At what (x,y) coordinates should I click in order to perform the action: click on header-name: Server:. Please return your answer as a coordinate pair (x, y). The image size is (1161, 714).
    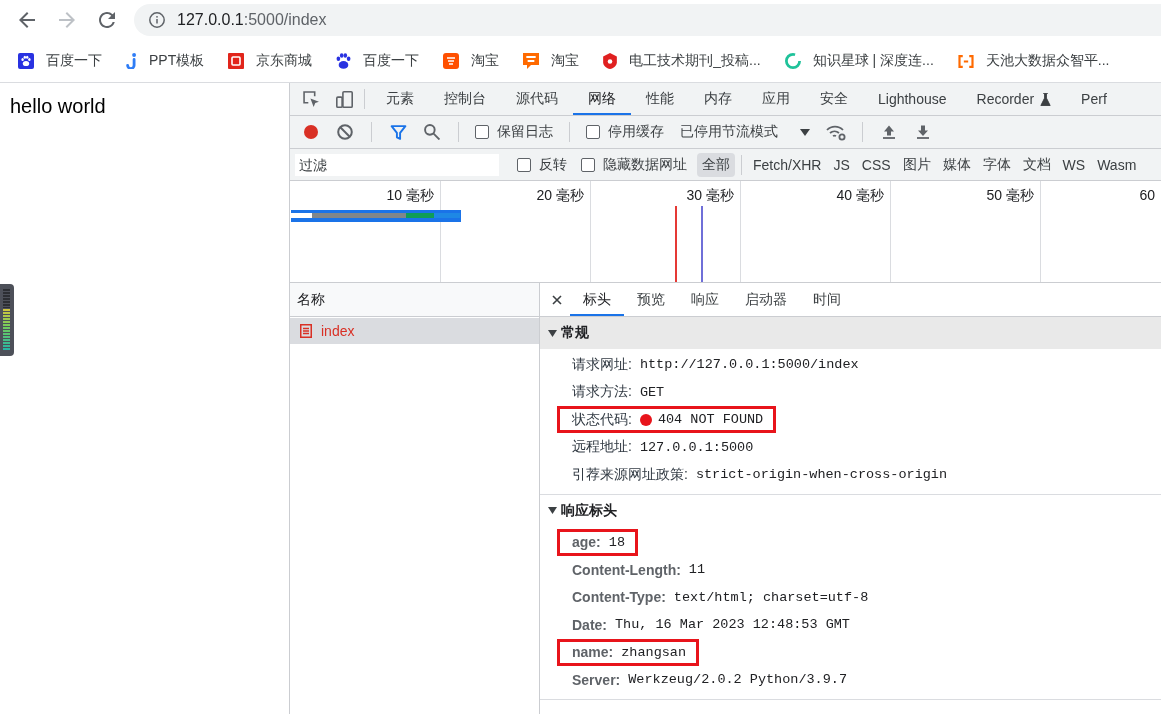
    Looking at the image, I should click on (596, 679).